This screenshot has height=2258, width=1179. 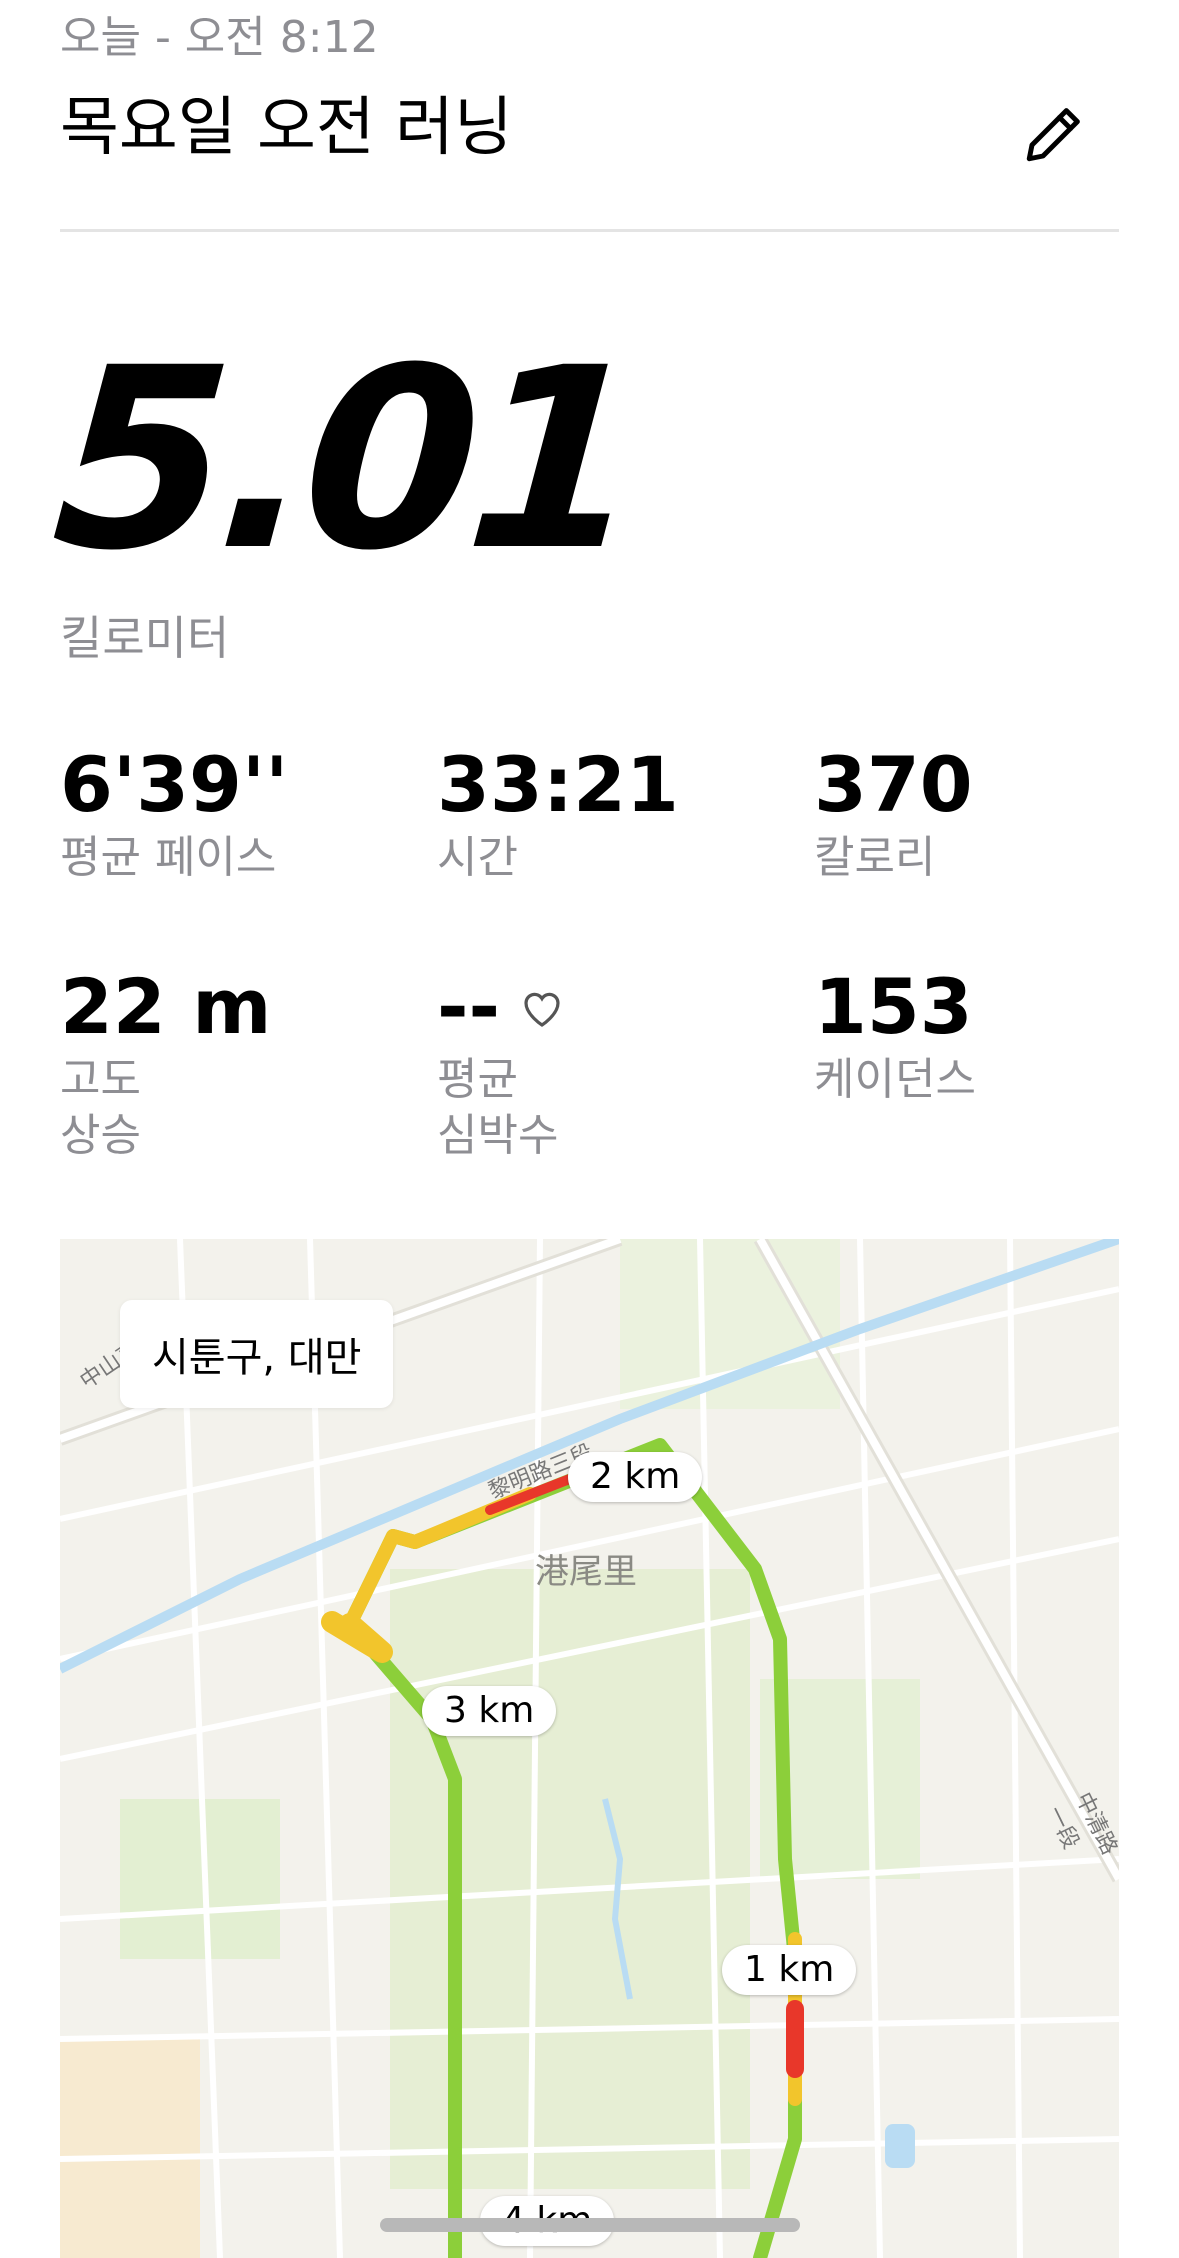 I want to click on stat-elevation-gain: 22 m 고도 상승, so click(x=230, y=1063).